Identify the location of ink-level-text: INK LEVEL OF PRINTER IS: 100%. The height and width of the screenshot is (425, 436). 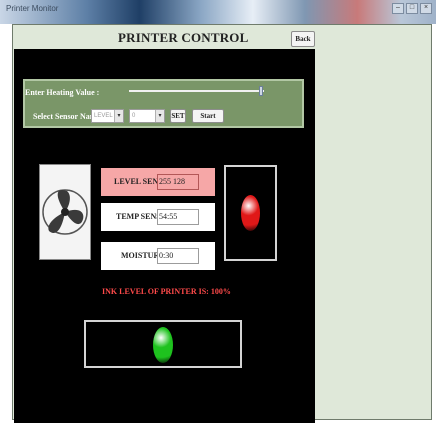
(166, 291).